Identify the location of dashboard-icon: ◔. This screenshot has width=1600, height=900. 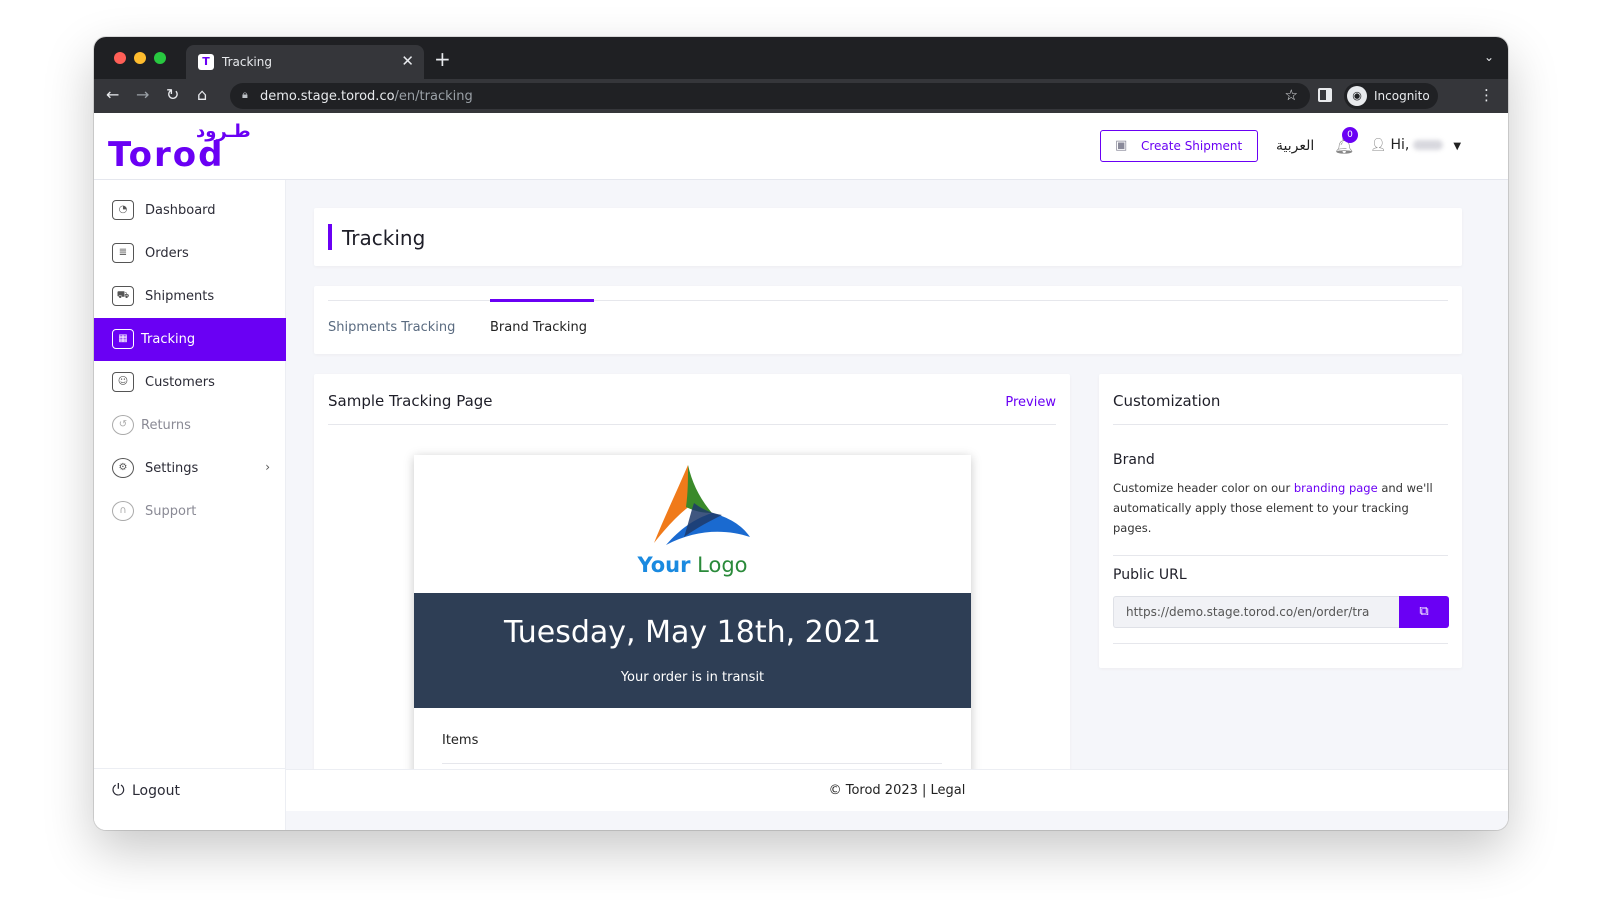
(123, 210).